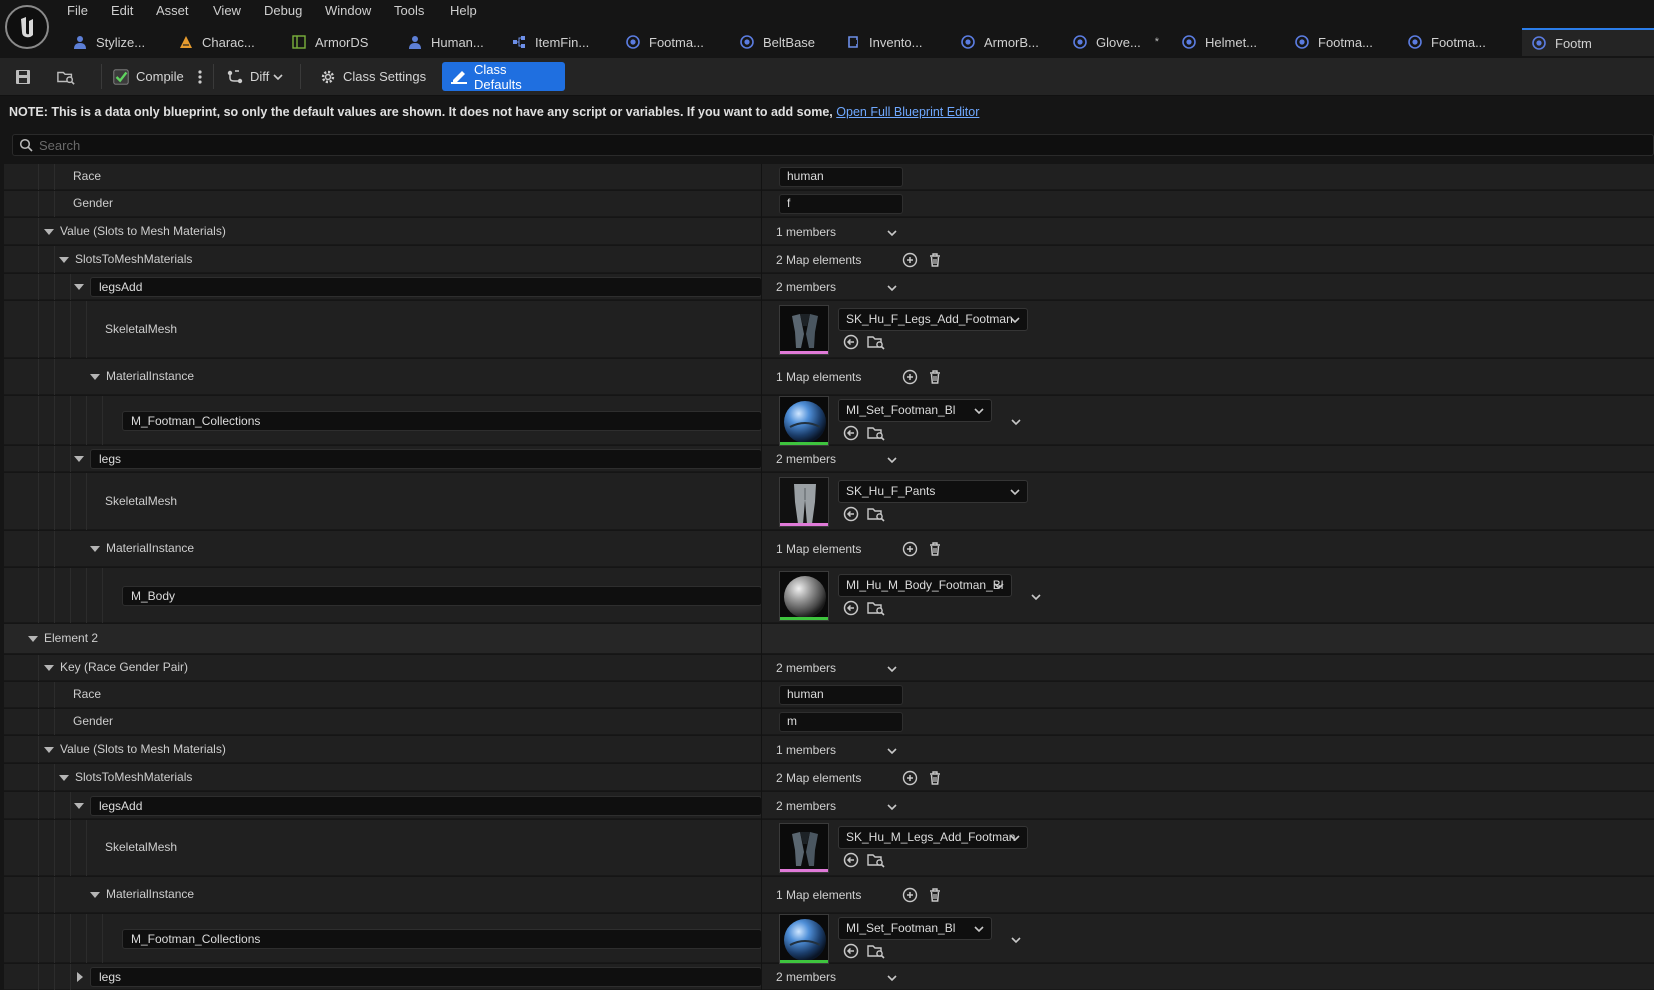 This screenshot has height=990, width=1654. I want to click on expand-arrow-icon, so click(80, 977).